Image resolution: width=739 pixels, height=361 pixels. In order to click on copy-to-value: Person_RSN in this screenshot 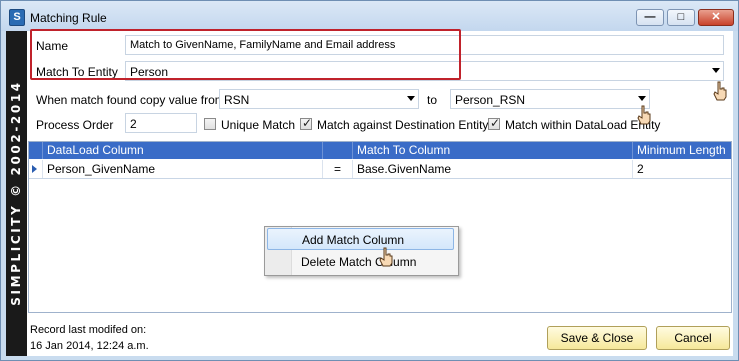, I will do `click(490, 100)`.